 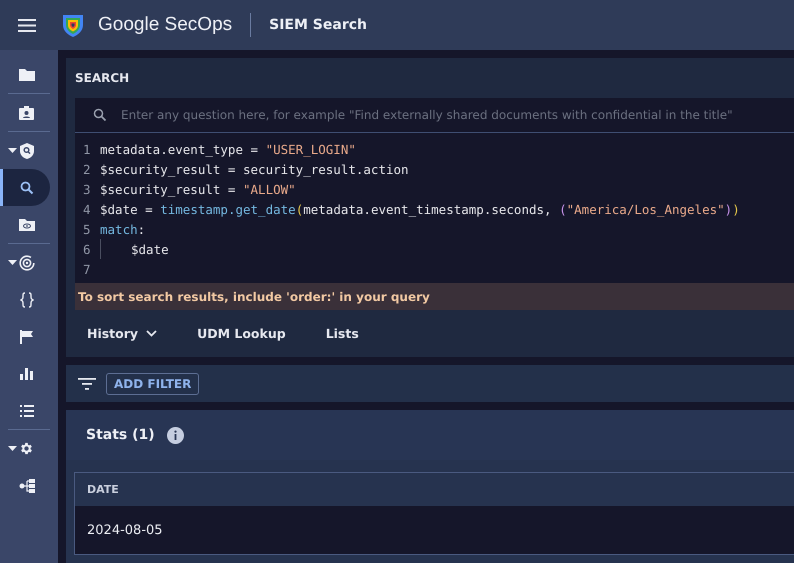 I want to click on filter-icon, so click(x=87, y=384).